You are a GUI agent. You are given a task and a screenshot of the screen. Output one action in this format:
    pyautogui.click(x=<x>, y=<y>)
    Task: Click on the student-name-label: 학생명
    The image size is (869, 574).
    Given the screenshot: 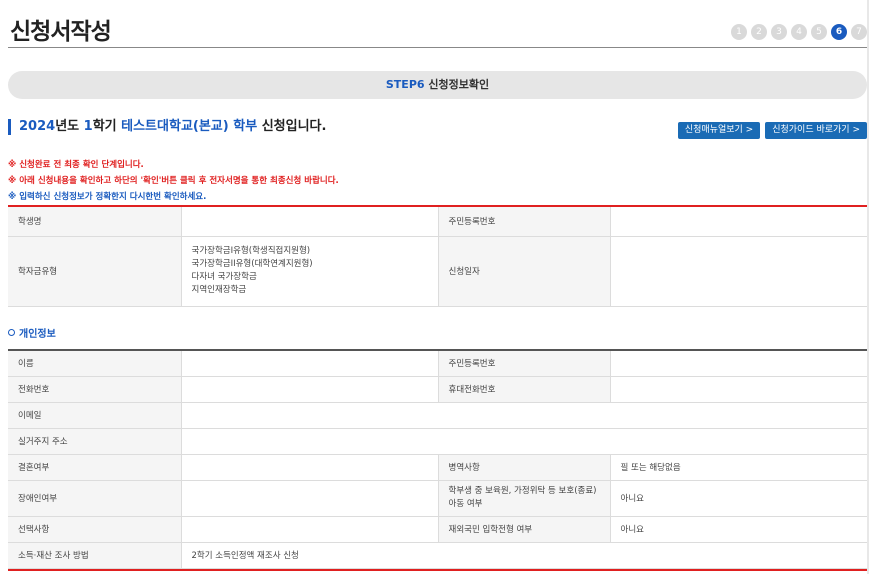 What is the action you would take?
    pyautogui.click(x=95, y=221)
    